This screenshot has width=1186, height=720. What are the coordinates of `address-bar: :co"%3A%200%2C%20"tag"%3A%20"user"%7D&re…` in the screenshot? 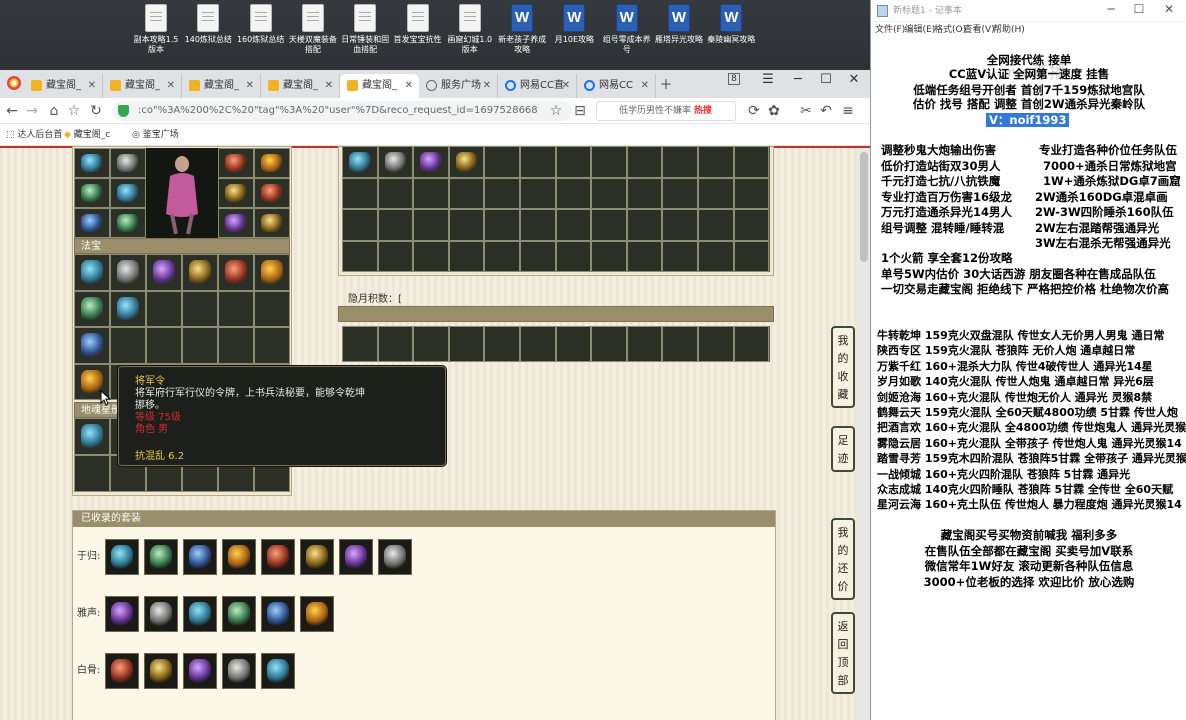 It's located at (342, 111).